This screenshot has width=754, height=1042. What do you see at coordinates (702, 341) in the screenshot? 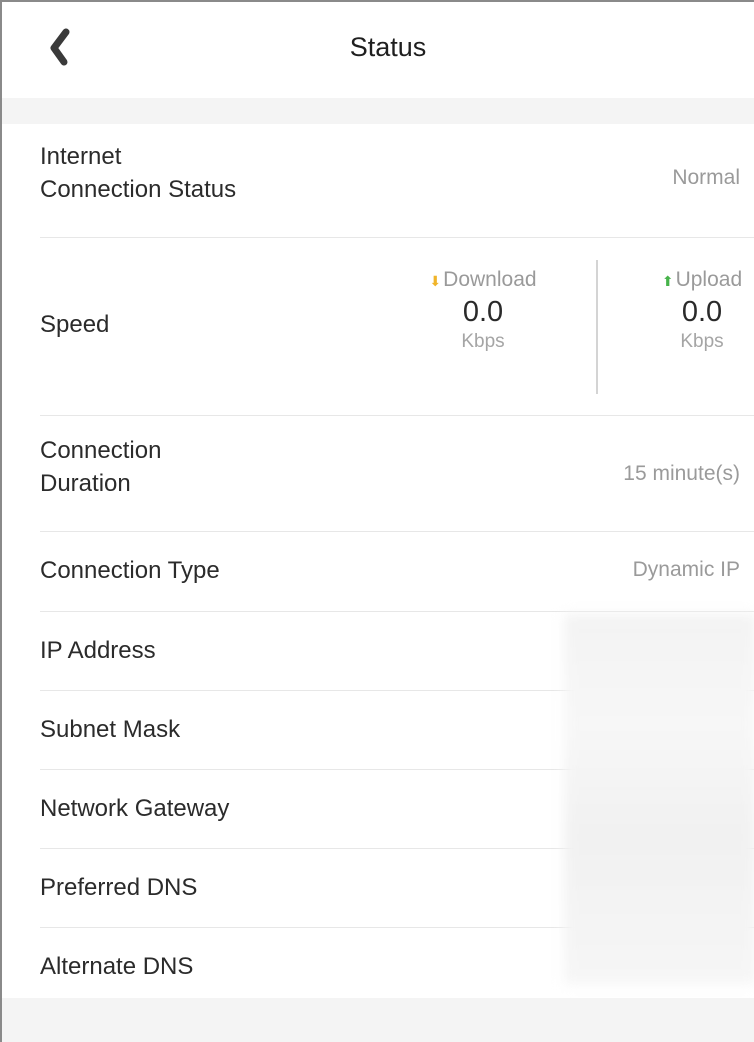
I see `upload-unit: Kbps` at bounding box center [702, 341].